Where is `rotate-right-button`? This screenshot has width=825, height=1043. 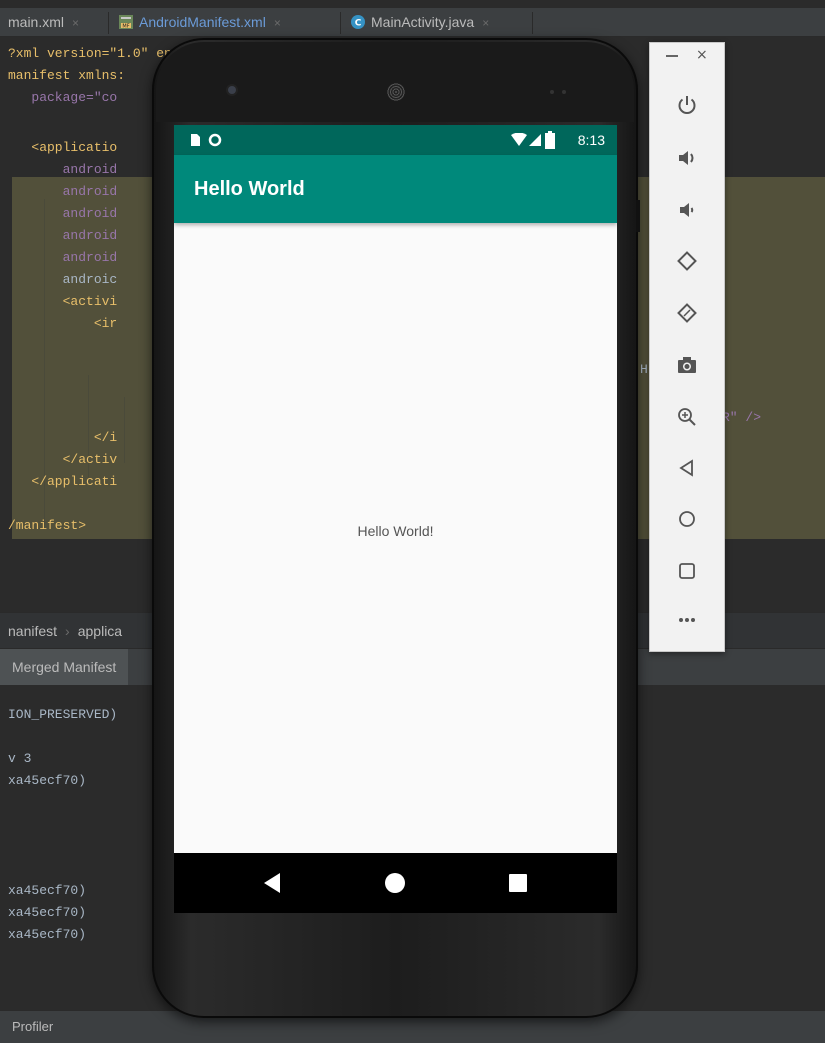 rotate-right-button is located at coordinates (687, 313).